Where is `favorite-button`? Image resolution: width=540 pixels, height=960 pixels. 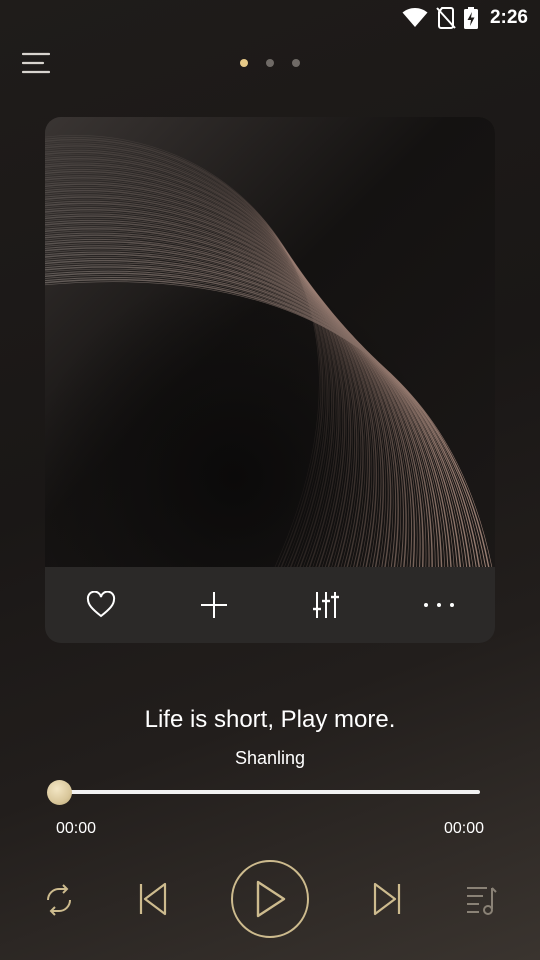 favorite-button is located at coordinates (101, 605).